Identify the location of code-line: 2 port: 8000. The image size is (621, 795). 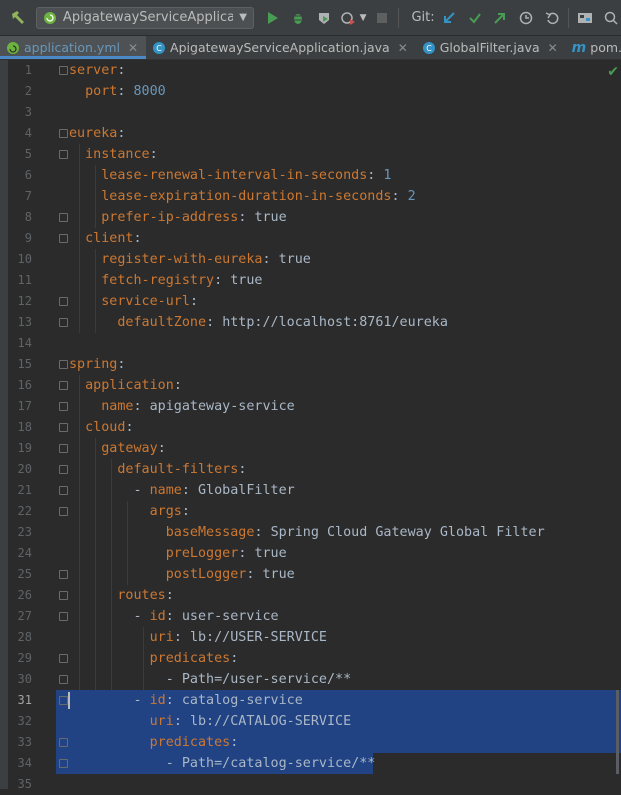
(314, 91).